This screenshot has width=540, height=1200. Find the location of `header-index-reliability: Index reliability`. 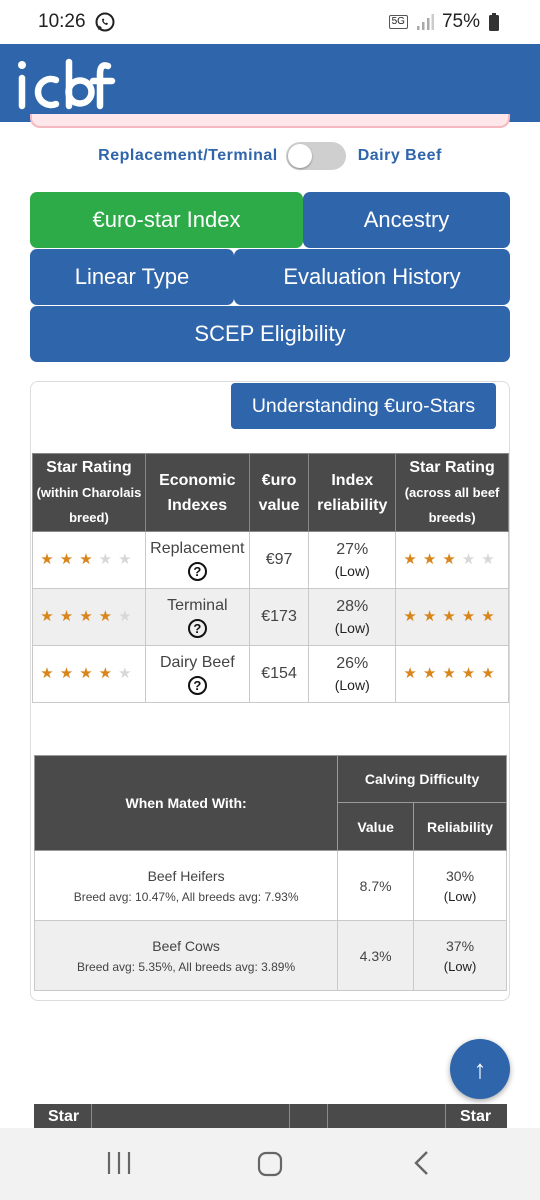

header-index-reliability: Index reliability is located at coordinates (352, 492).